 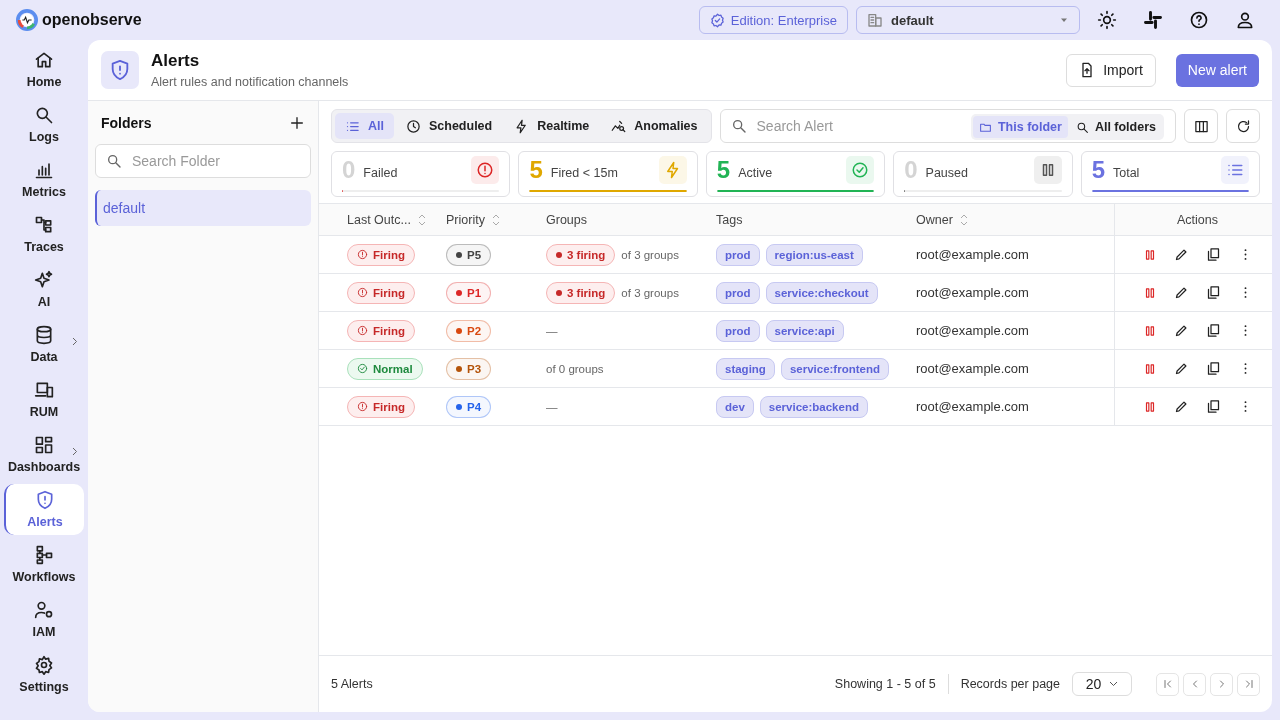 I want to click on column-header: Owner, so click(x=942, y=219).